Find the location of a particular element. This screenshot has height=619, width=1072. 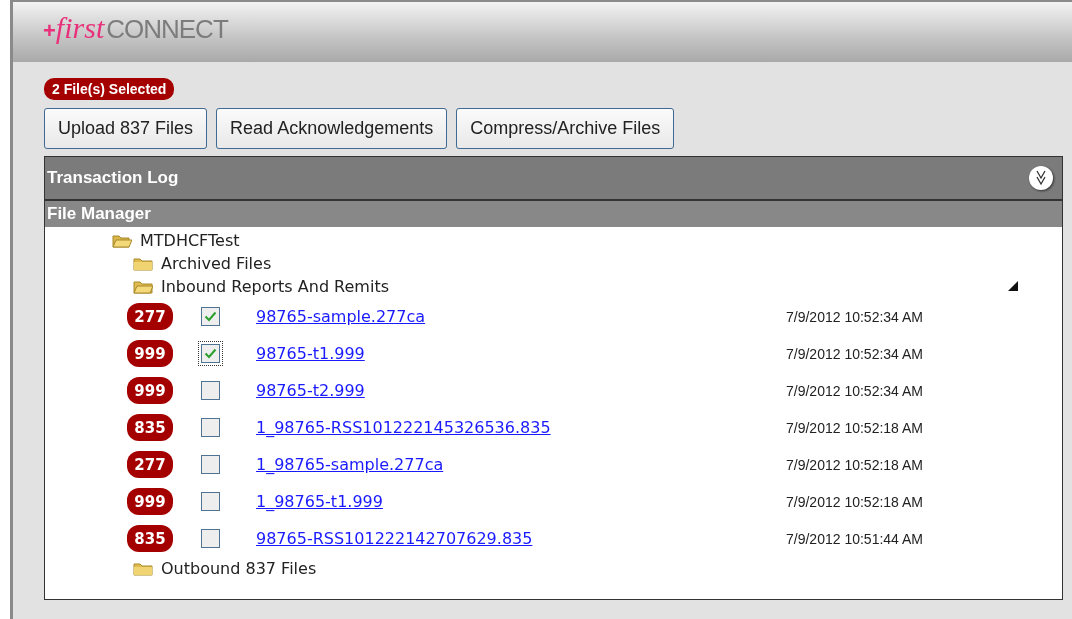

action-button: Upload 837 Files is located at coordinates (126, 128).